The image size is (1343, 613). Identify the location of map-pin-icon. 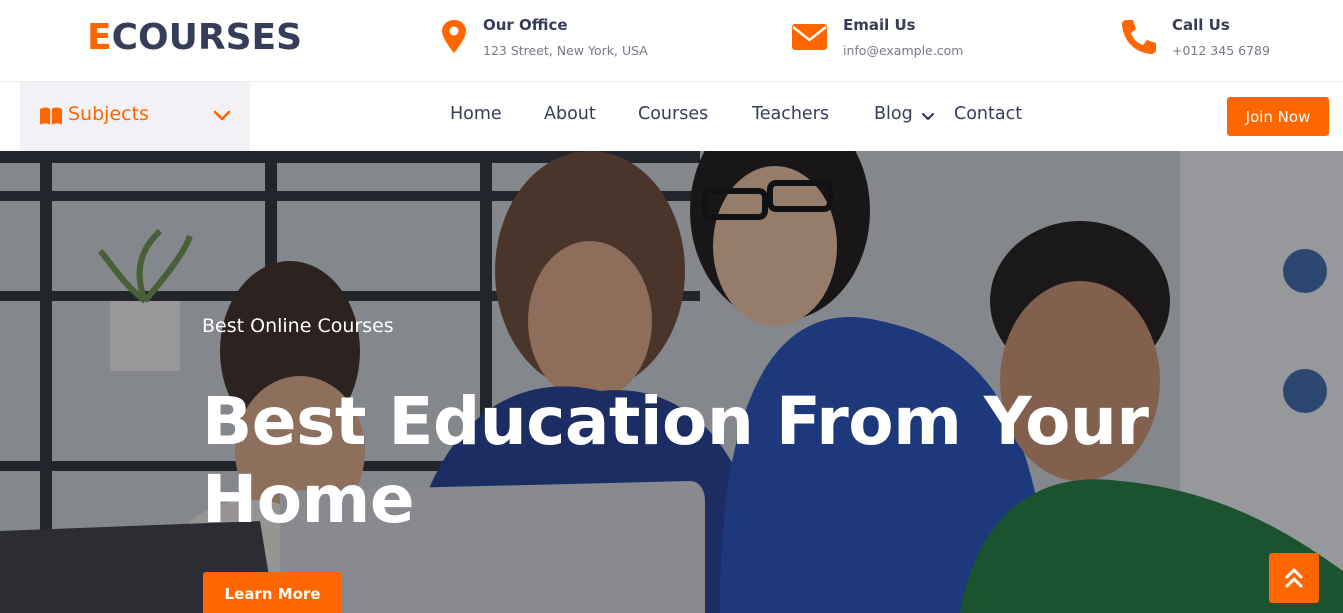
(454, 36).